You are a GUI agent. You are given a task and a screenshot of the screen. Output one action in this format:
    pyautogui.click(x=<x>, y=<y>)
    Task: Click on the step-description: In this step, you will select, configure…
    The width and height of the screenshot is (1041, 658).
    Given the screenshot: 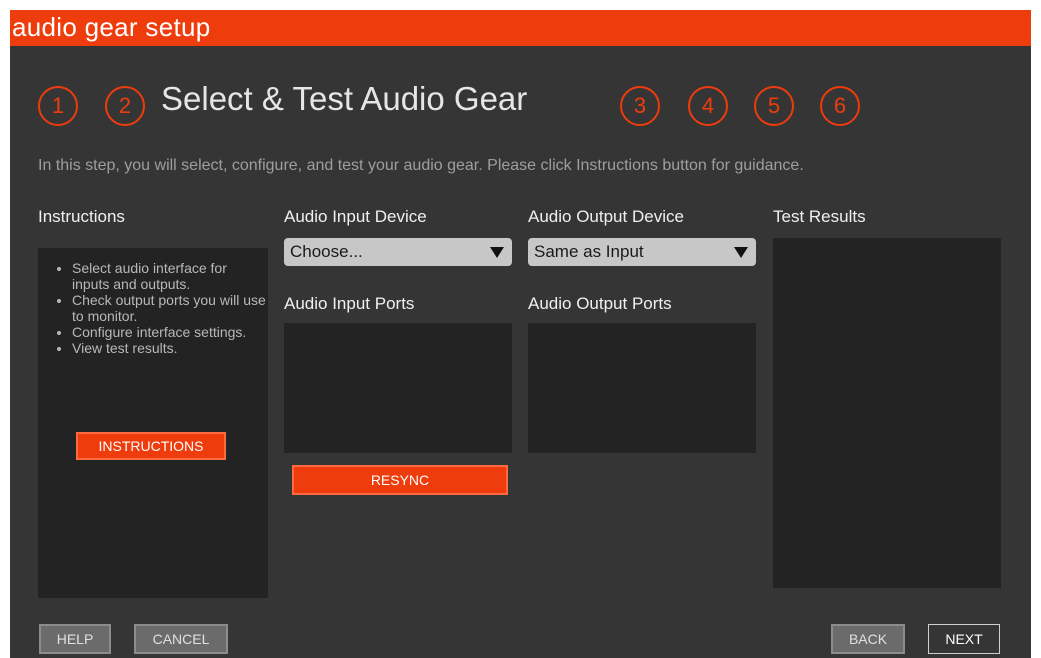 What is the action you would take?
    pyautogui.click(x=421, y=165)
    